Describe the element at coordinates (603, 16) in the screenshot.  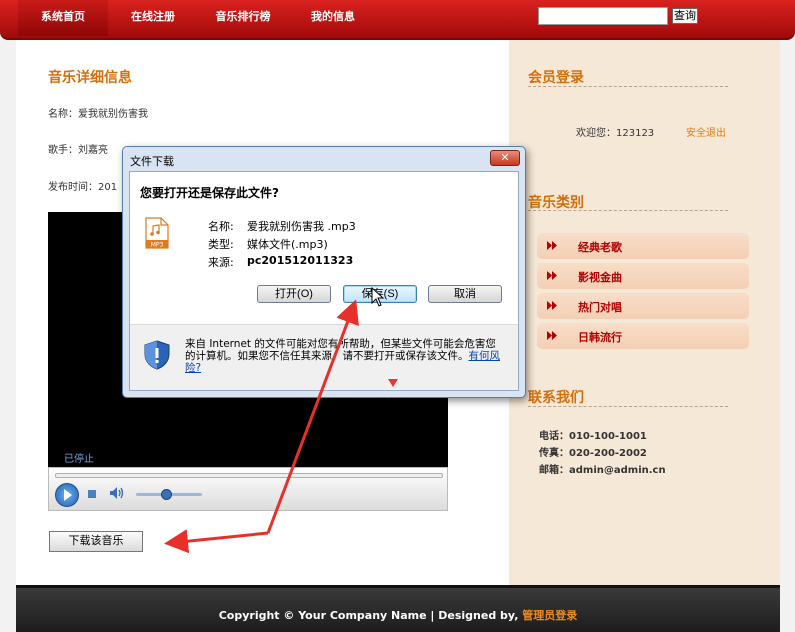
I see `search-input` at that location.